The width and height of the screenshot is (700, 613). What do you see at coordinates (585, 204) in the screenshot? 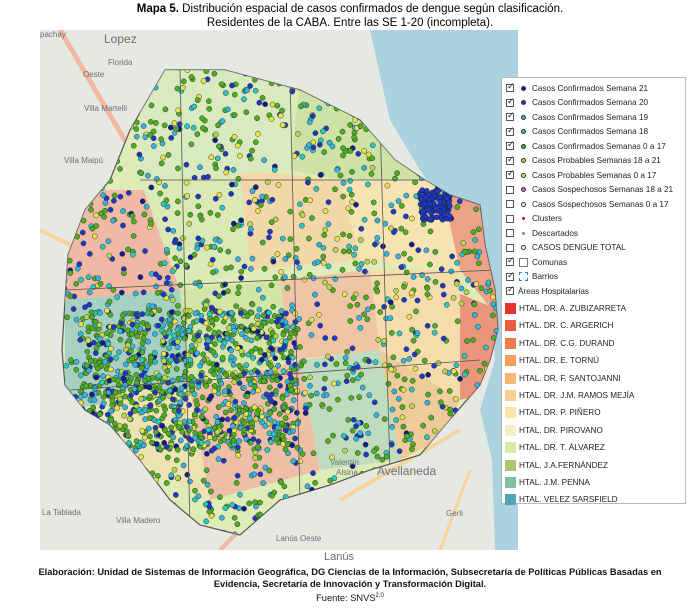
I see `legend-layer-row: Casos Sospechosos Semanas 0 a 17` at bounding box center [585, 204].